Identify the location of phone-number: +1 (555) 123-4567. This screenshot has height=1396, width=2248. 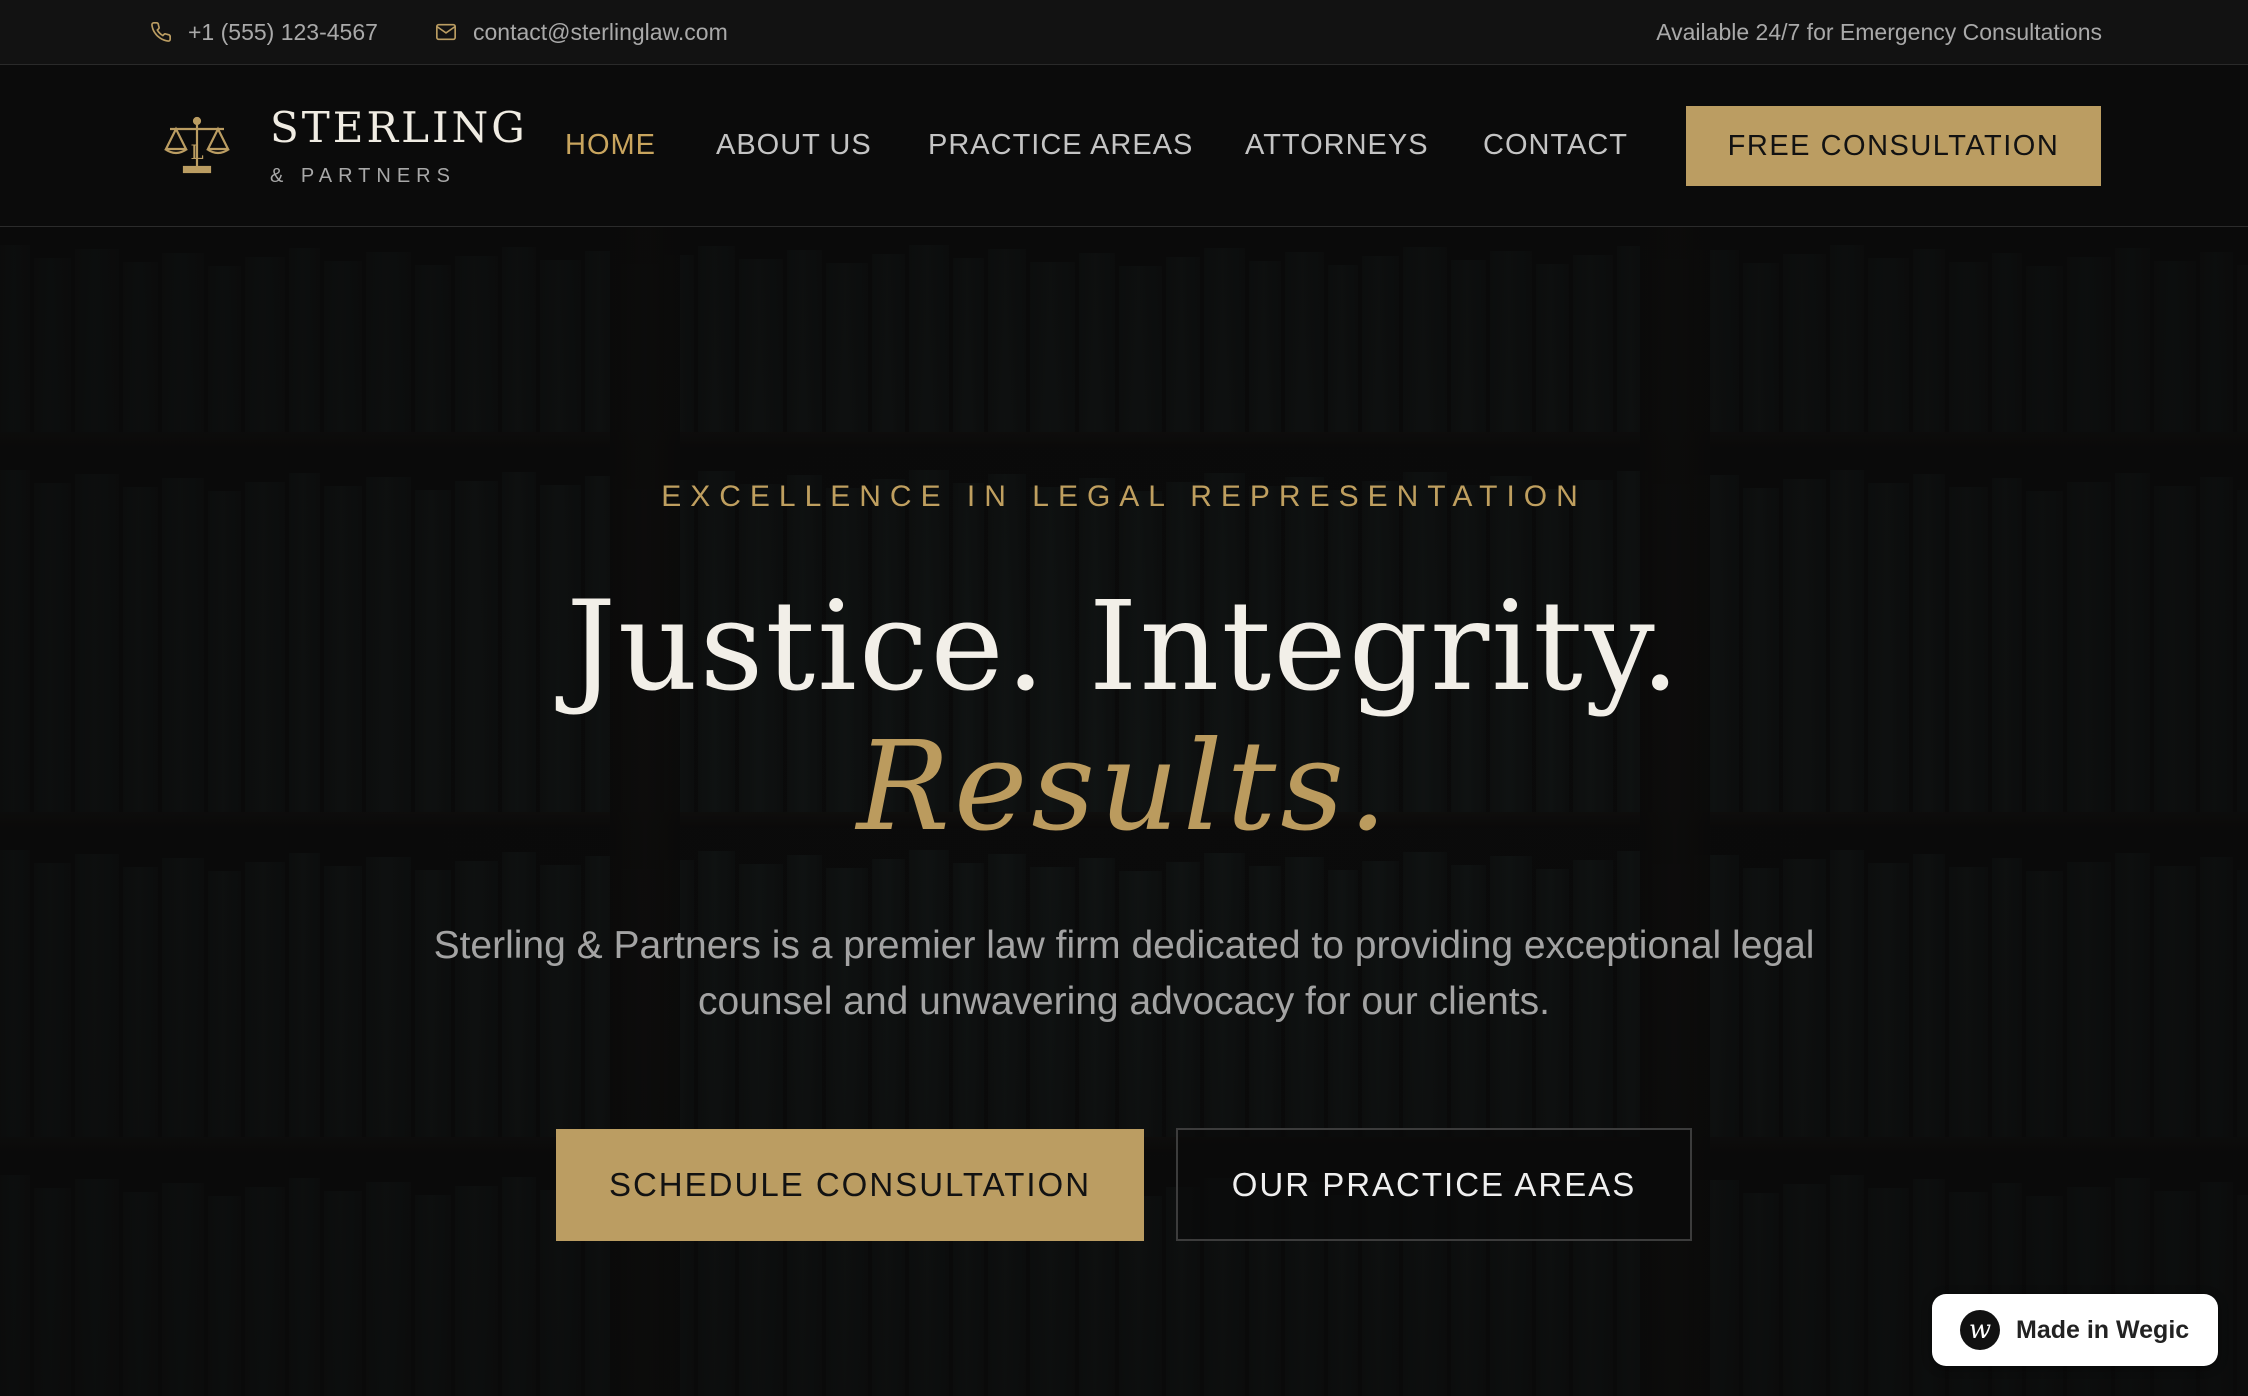
(283, 31).